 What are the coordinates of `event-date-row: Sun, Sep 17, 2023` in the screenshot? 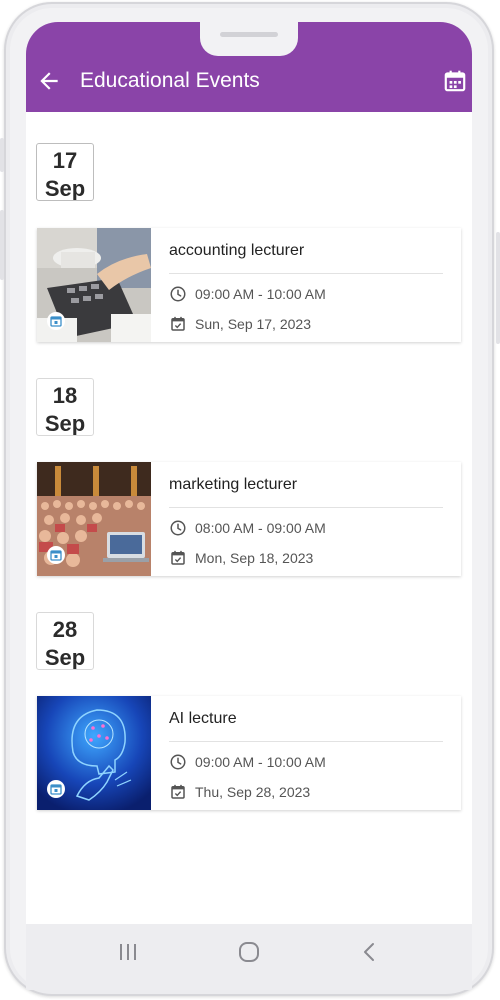 It's located at (240, 324).